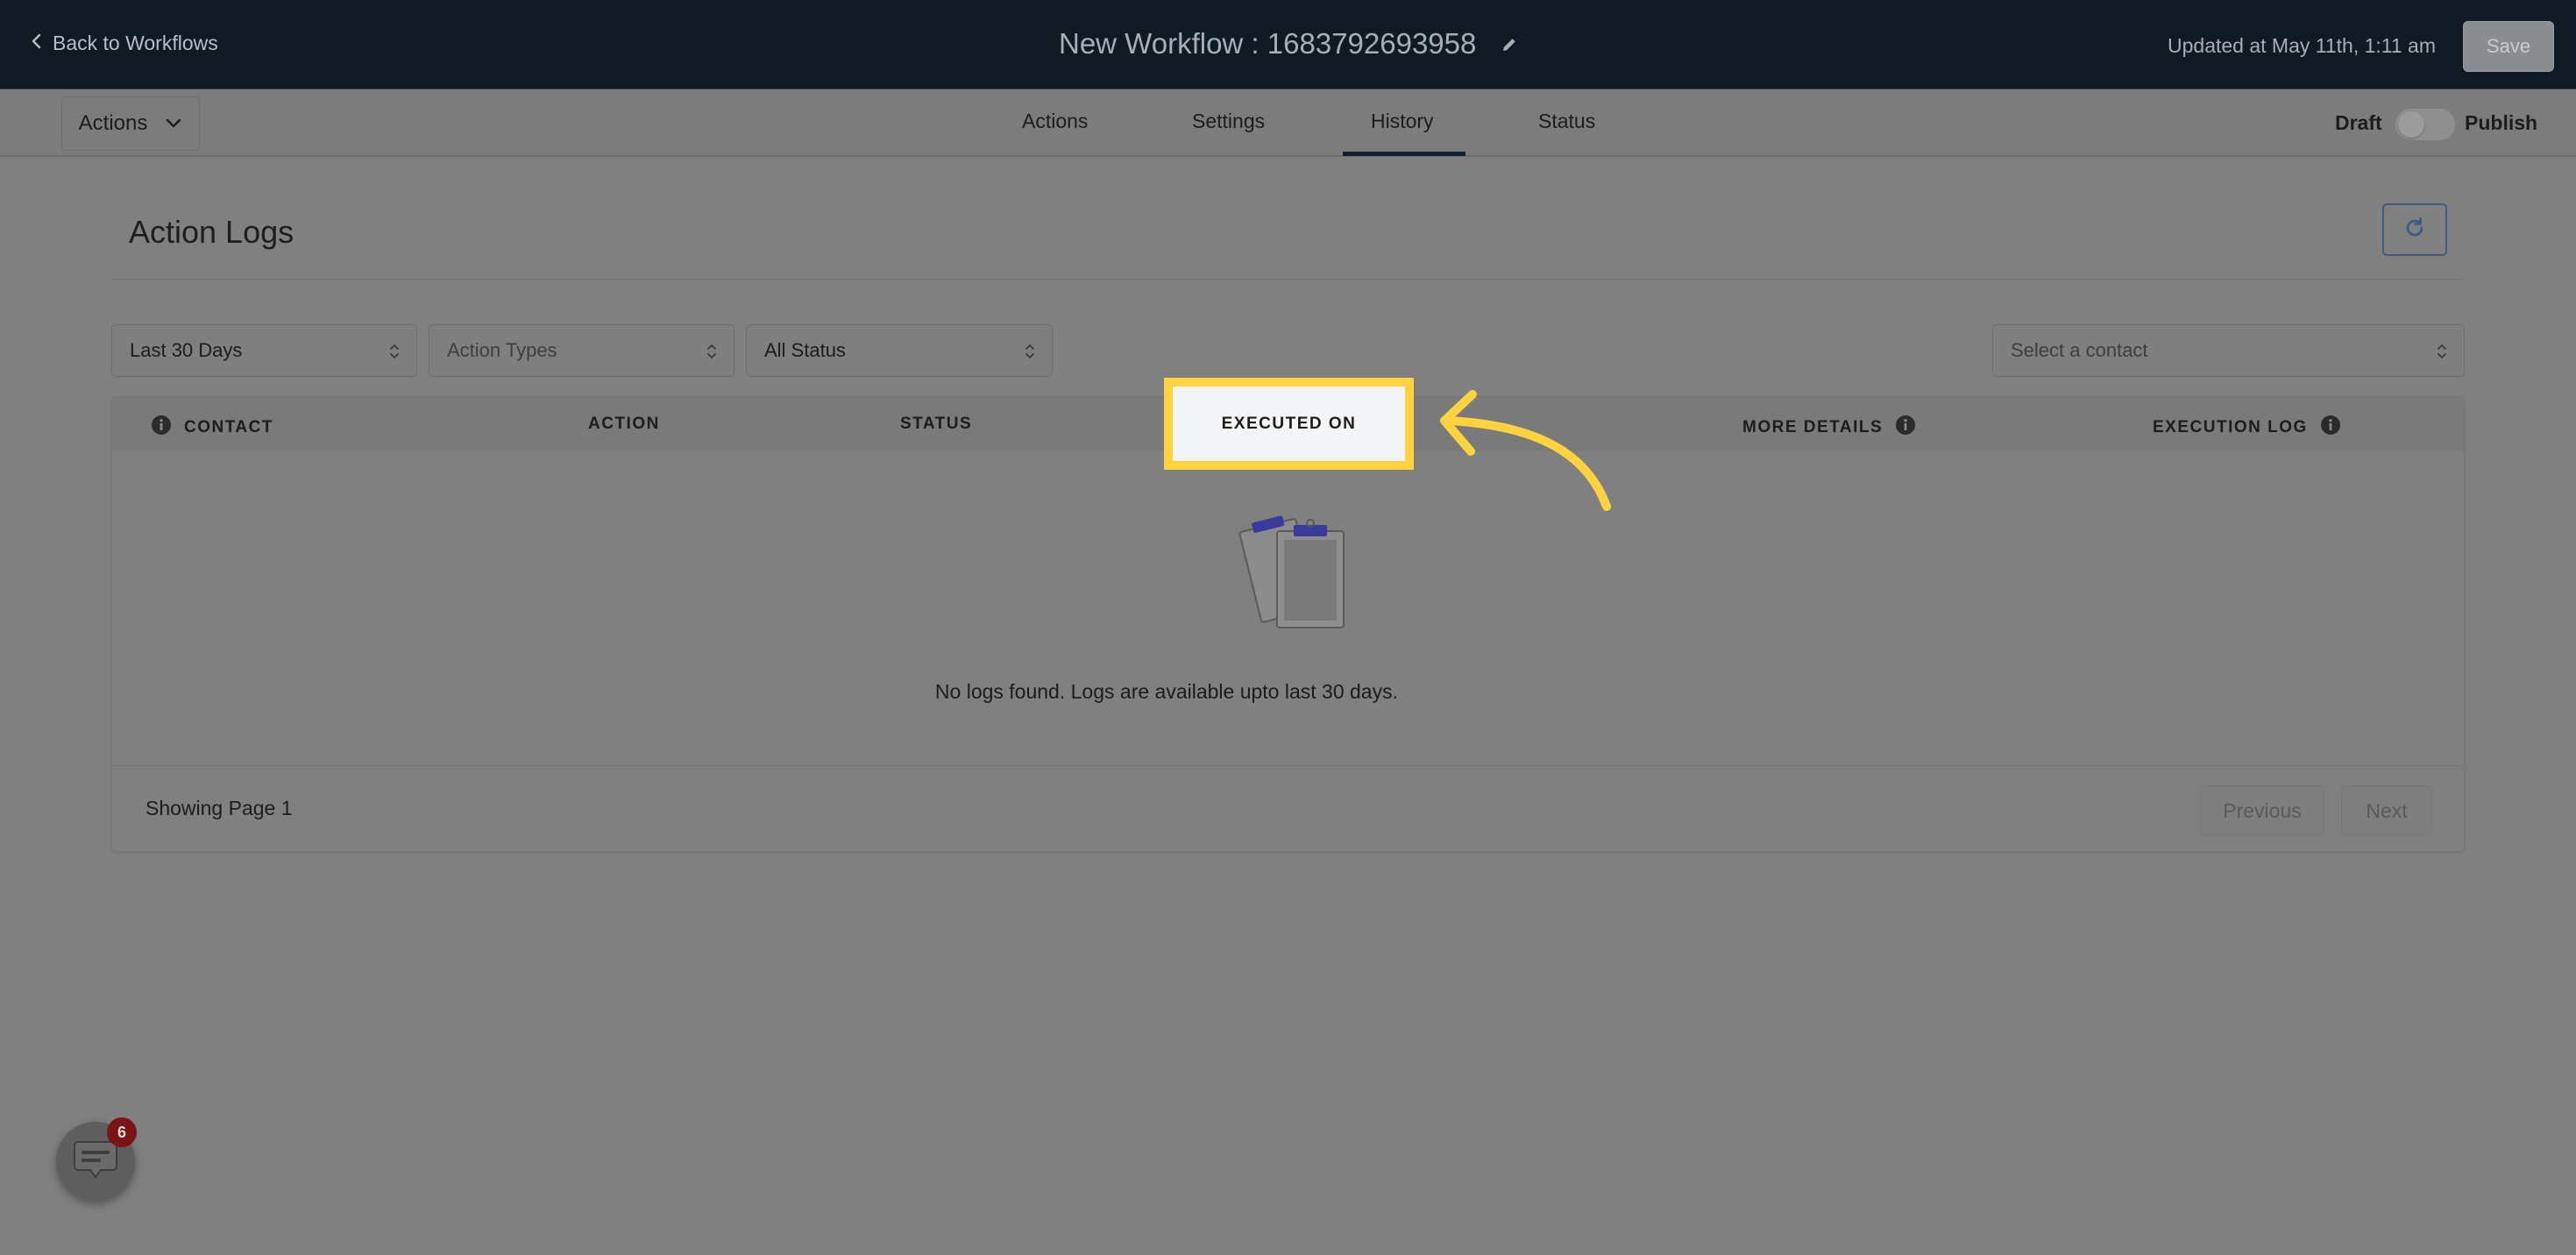  I want to click on workflow-title: New Workflow : 1683792693958, so click(1268, 43).